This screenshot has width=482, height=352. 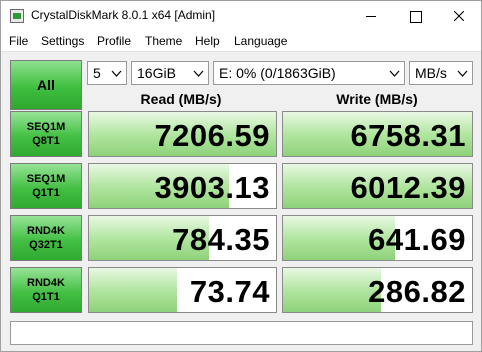 I want to click on maximize-button, so click(x=415, y=16).